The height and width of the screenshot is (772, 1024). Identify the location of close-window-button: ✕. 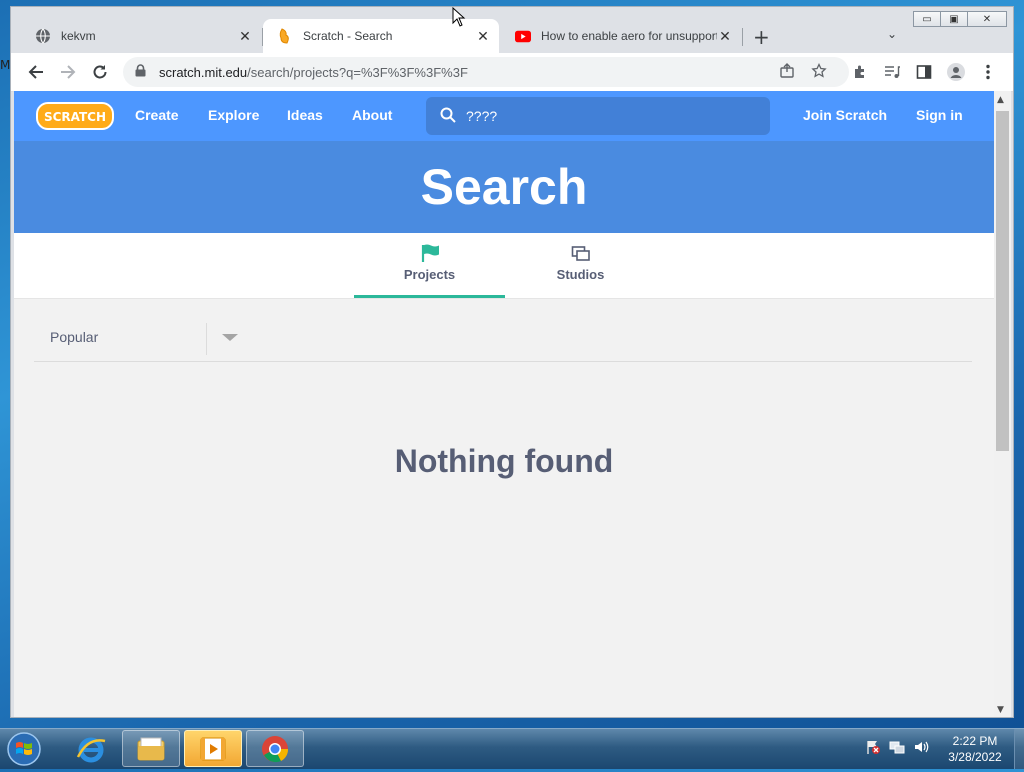
(987, 19).